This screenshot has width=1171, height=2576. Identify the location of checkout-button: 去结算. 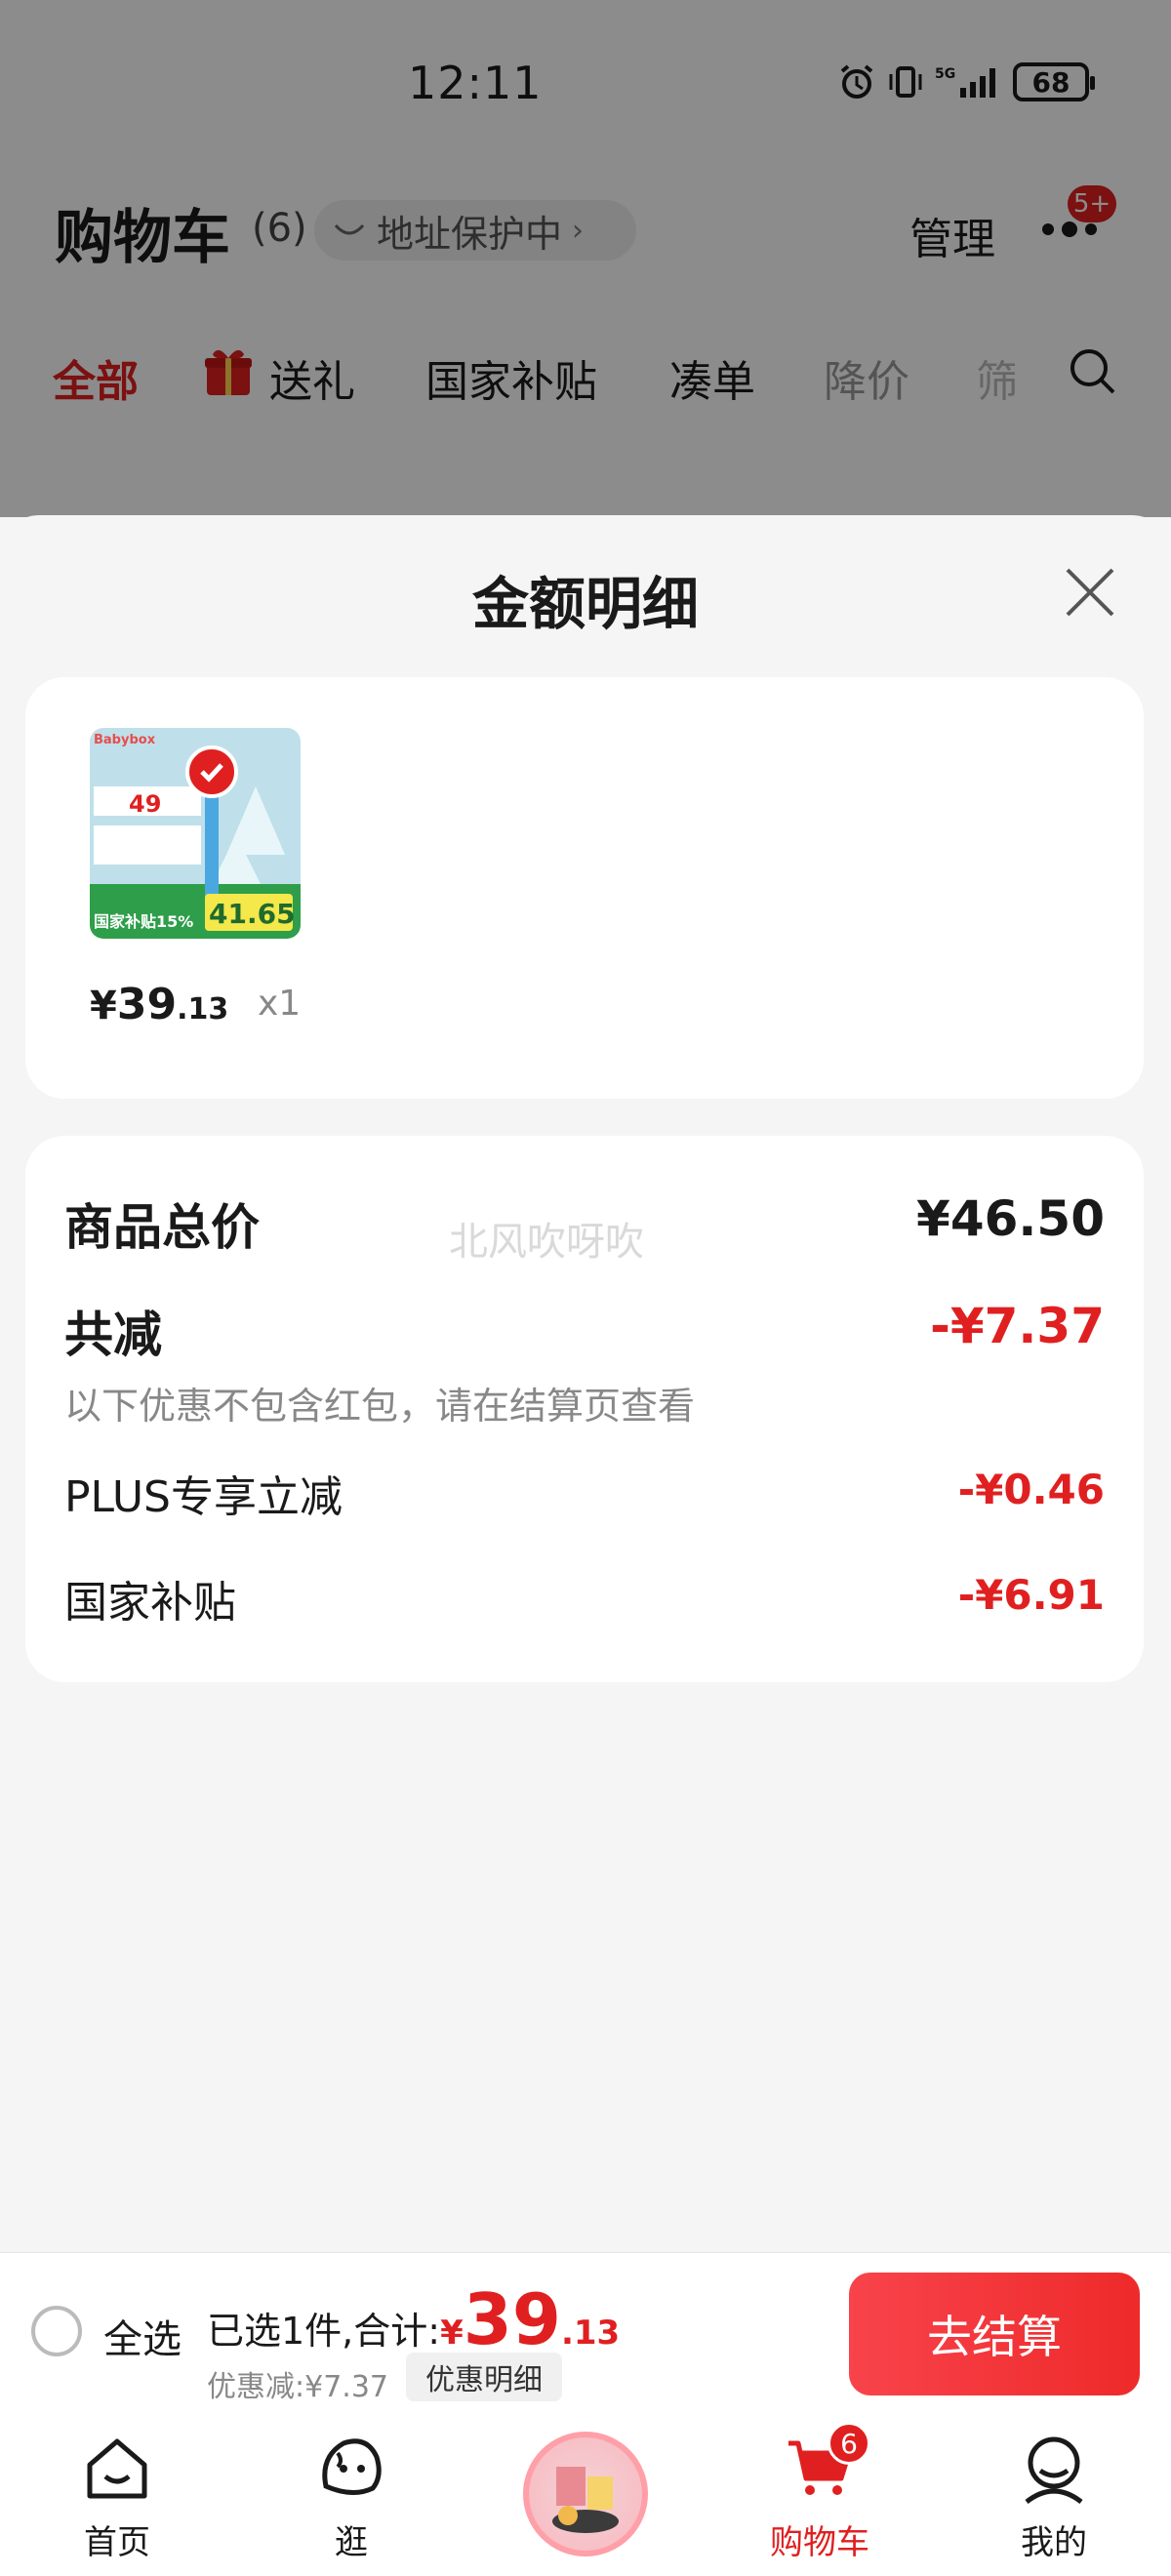
(994, 2334).